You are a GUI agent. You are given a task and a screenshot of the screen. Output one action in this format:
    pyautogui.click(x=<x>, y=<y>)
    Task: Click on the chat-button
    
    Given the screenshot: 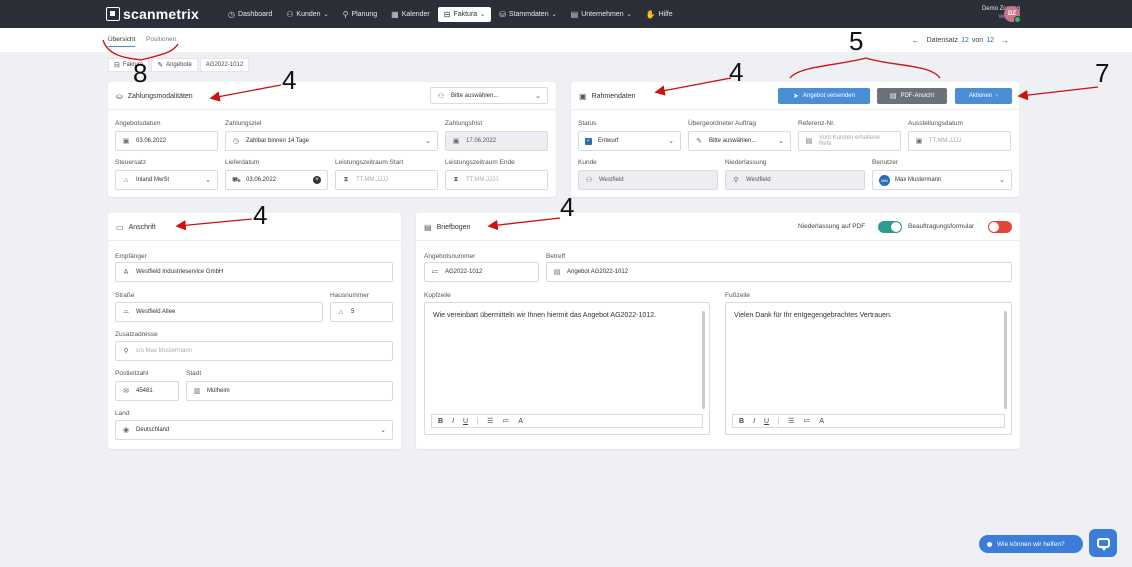 What is the action you would take?
    pyautogui.click(x=1103, y=543)
    